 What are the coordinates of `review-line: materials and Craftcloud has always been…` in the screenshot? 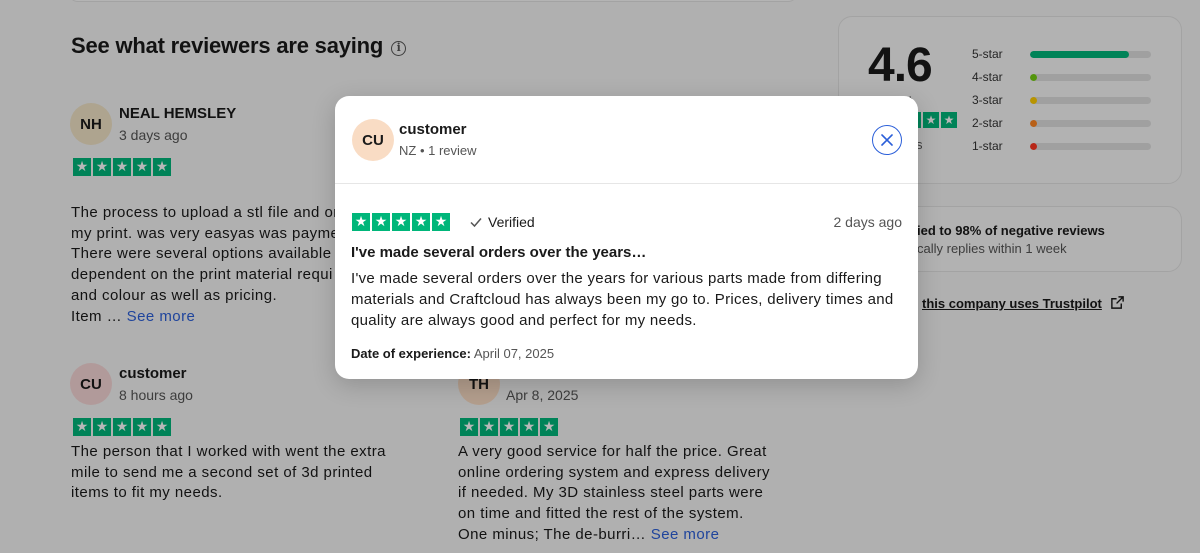 It's located at (622, 299).